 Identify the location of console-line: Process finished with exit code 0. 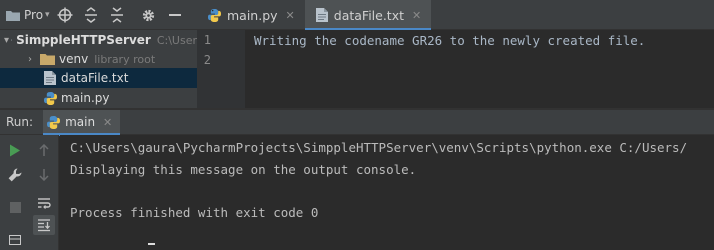
(194, 212).